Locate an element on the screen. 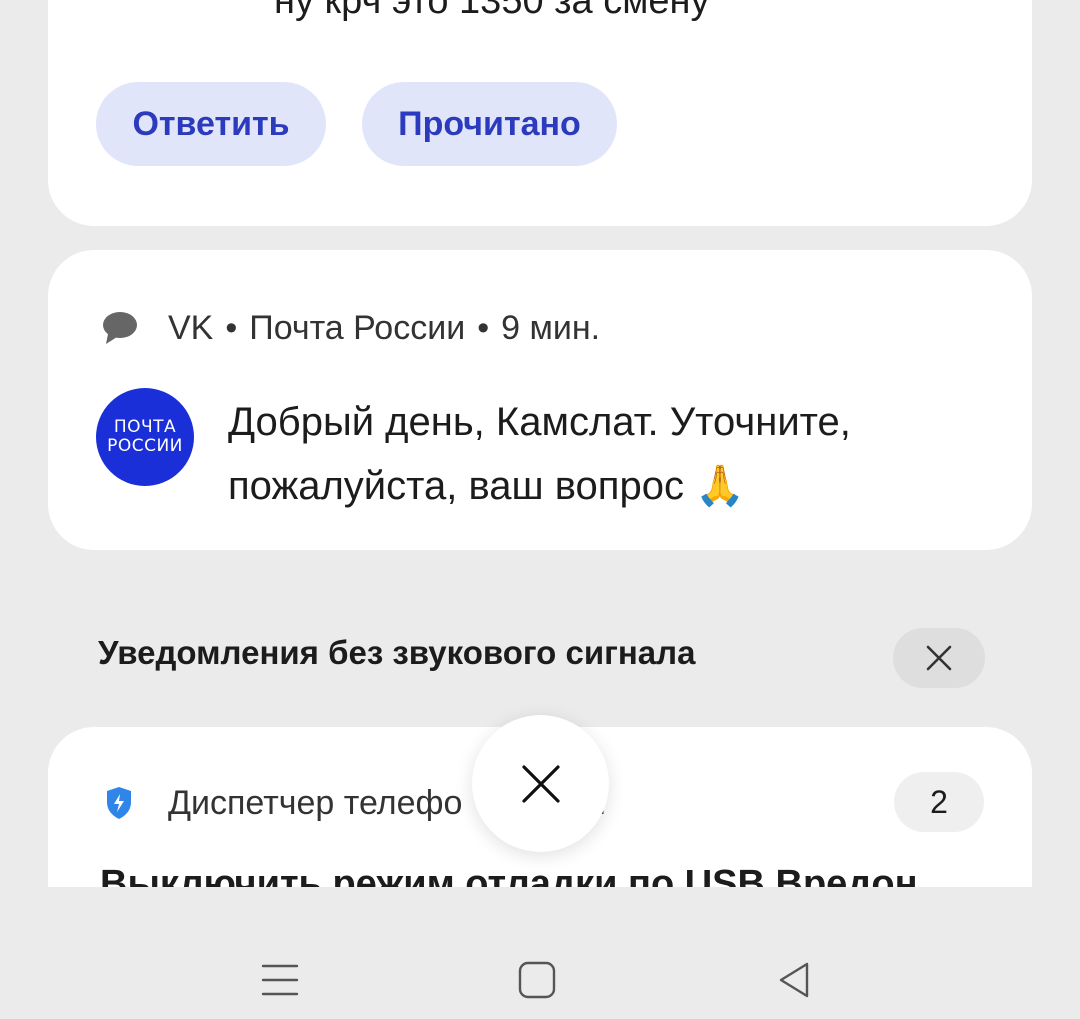 This screenshot has height=1019, width=1080. app-name: VK is located at coordinates (191, 327).